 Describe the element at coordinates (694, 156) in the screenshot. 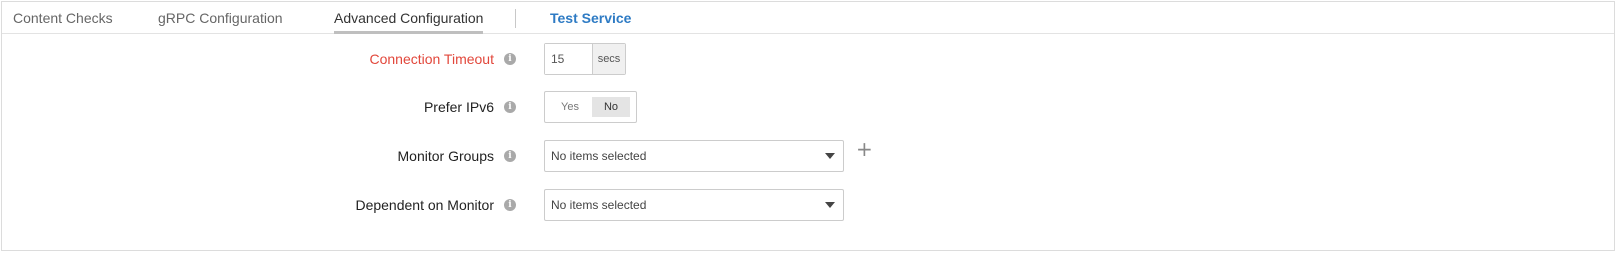

I see `monitor-groups-select: No items selected` at that location.